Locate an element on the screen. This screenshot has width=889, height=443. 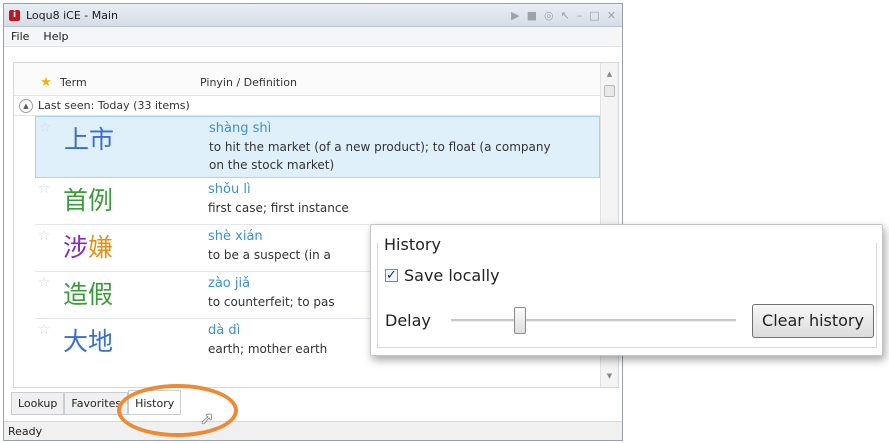
term-hanzi: 上市 is located at coordinates (89, 139).